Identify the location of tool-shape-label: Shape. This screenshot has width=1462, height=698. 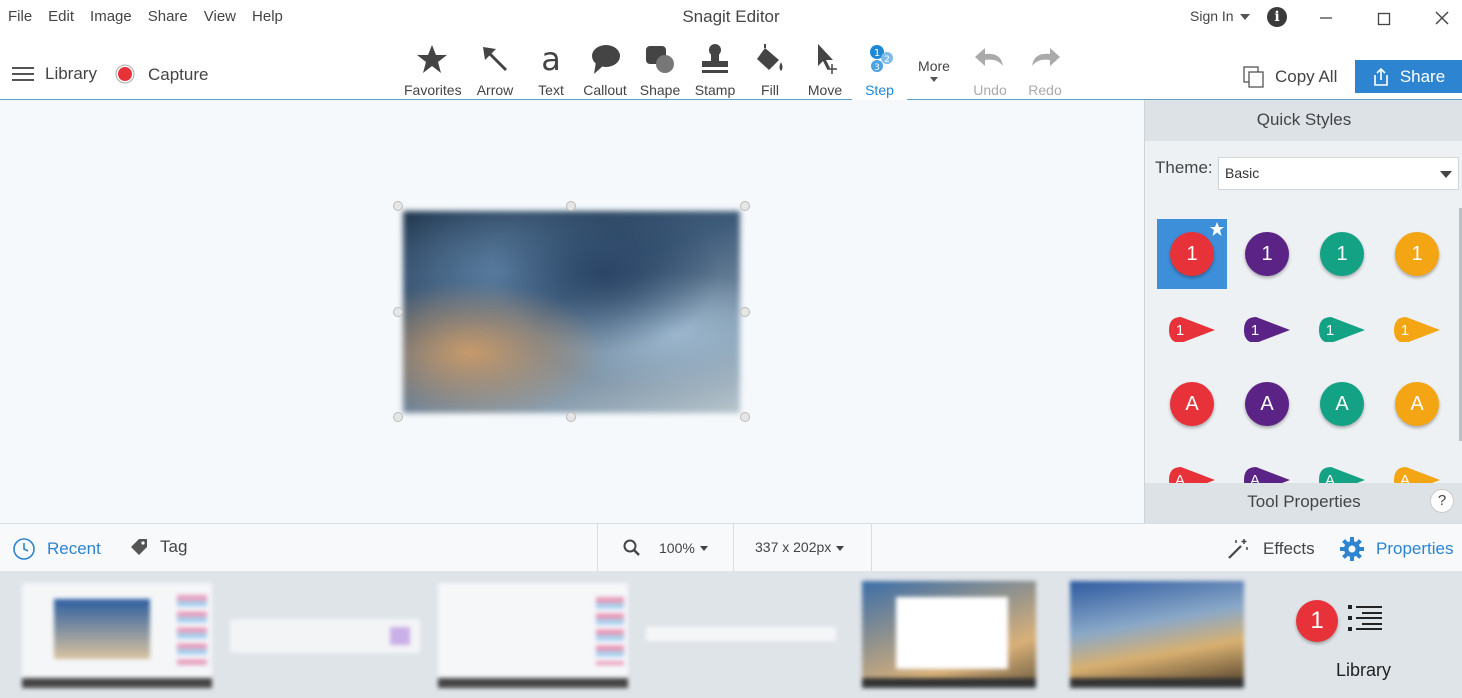
(660, 90).